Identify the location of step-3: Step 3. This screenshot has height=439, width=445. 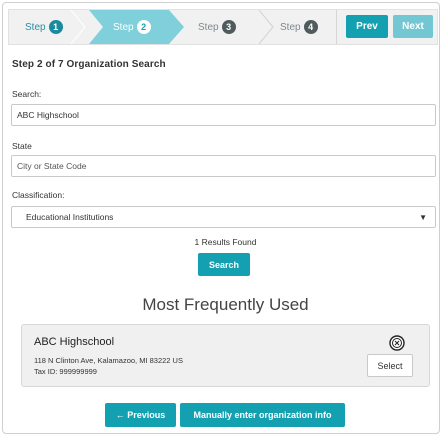
(217, 27).